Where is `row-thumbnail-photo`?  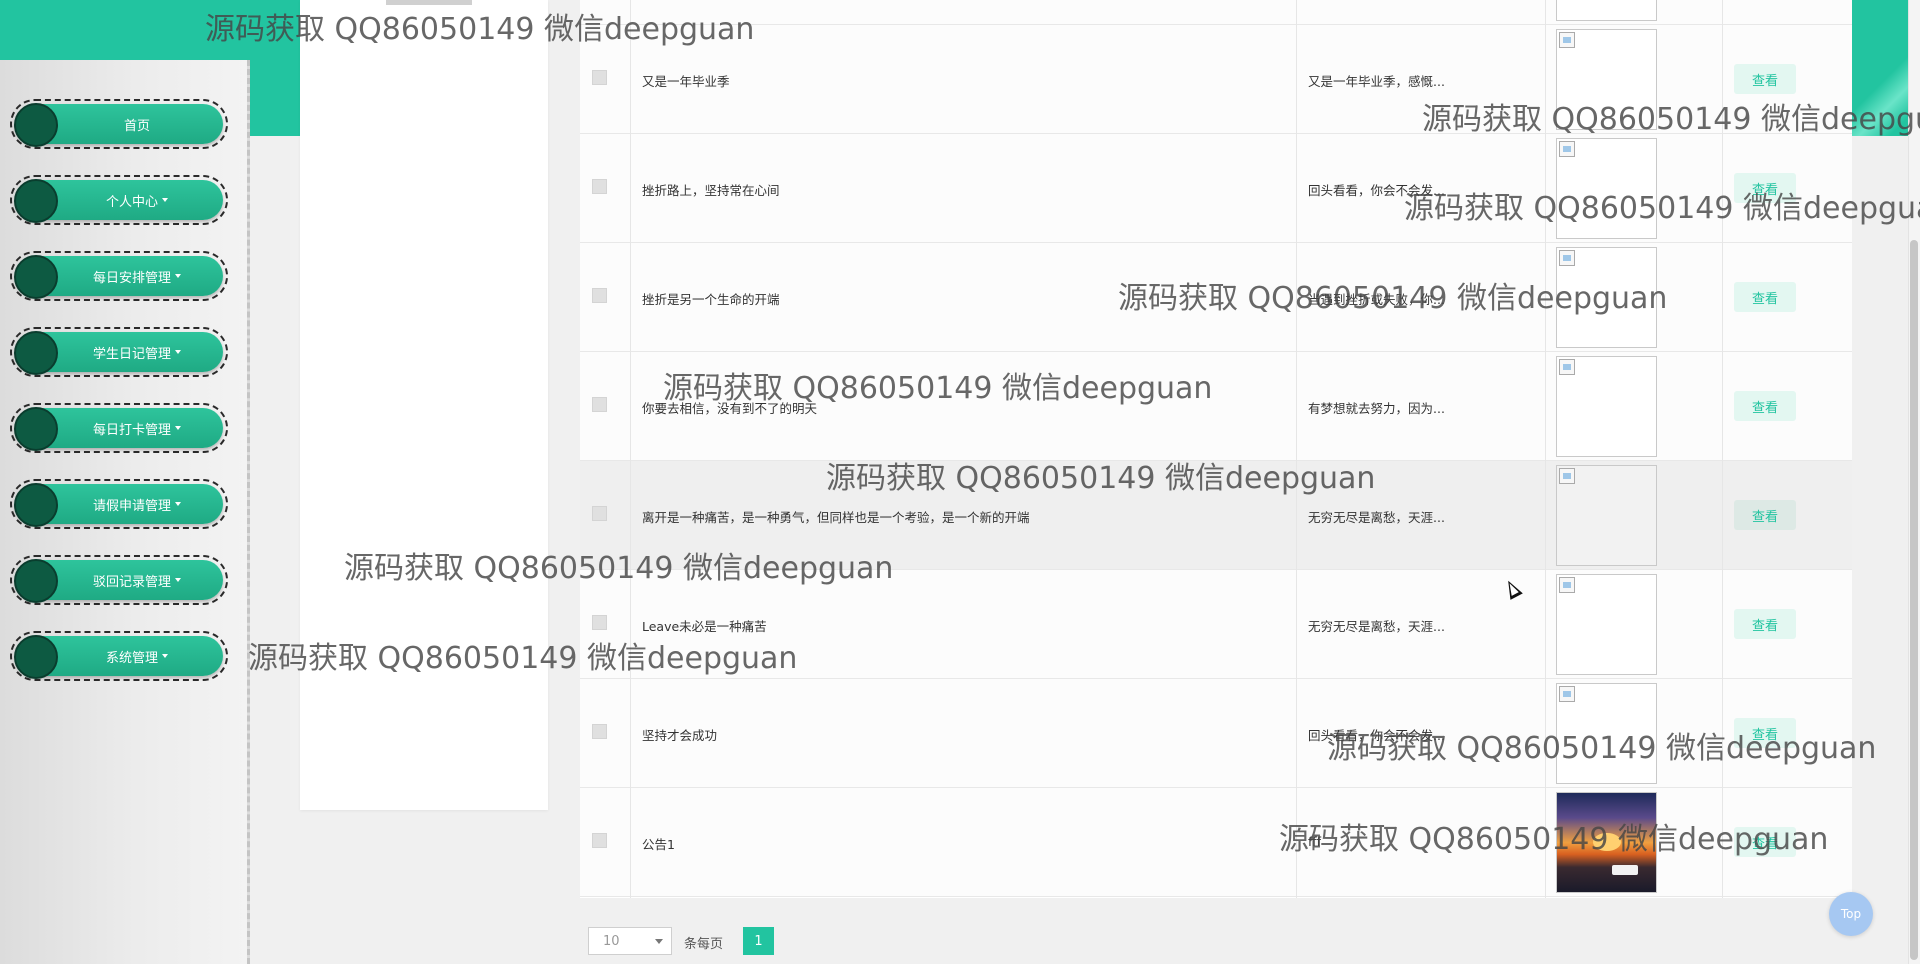
row-thumbnail-photo is located at coordinates (1606, 842).